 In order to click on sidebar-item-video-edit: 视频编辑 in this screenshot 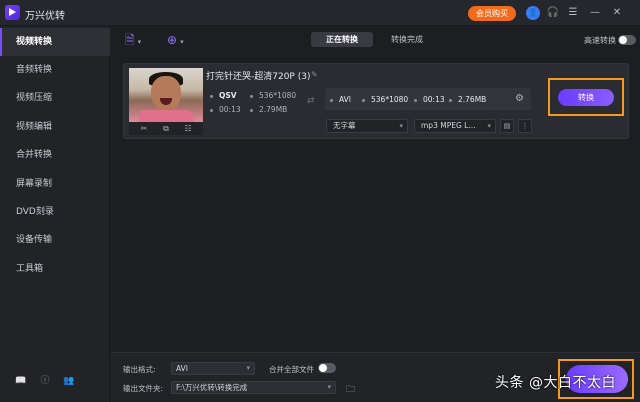, I will do `click(55, 127)`.